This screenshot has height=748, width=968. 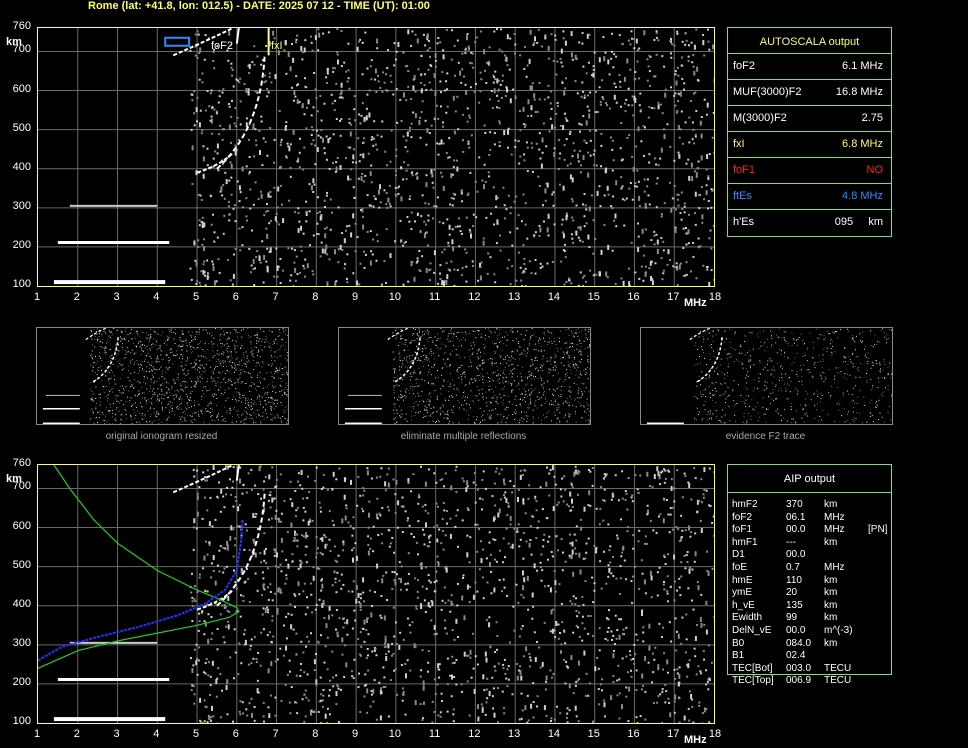 What do you see at coordinates (793, 567) in the screenshot?
I see `aip-cell: 0.7` at bounding box center [793, 567].